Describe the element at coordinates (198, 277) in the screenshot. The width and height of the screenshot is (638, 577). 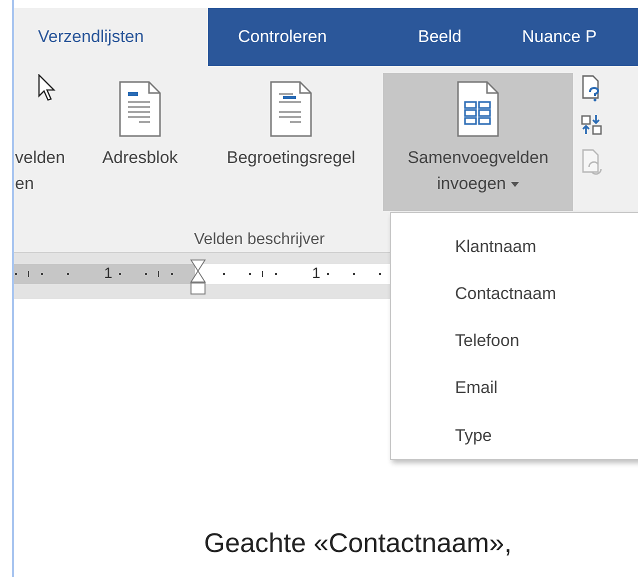
I see `indent-marker` at that location.